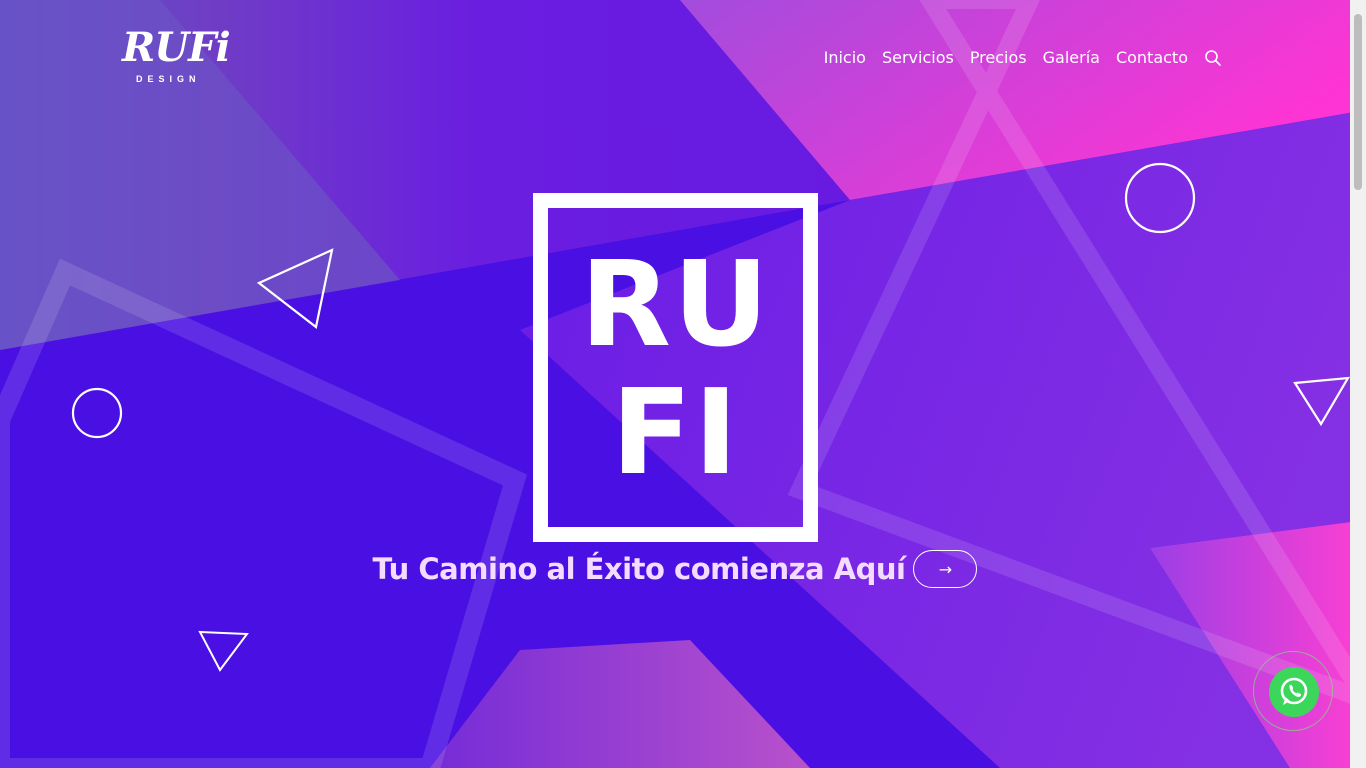 The width and height of the screenshot is (1366, 768). I want to click on nav-item-galeria: Galería, so click(1071, 58).